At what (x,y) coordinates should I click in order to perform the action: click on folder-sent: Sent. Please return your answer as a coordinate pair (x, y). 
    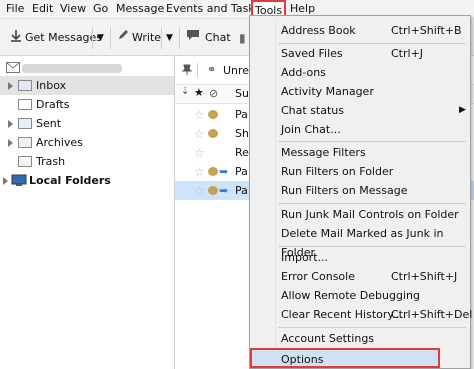
    Looking at the image, I should click on (87, 123).